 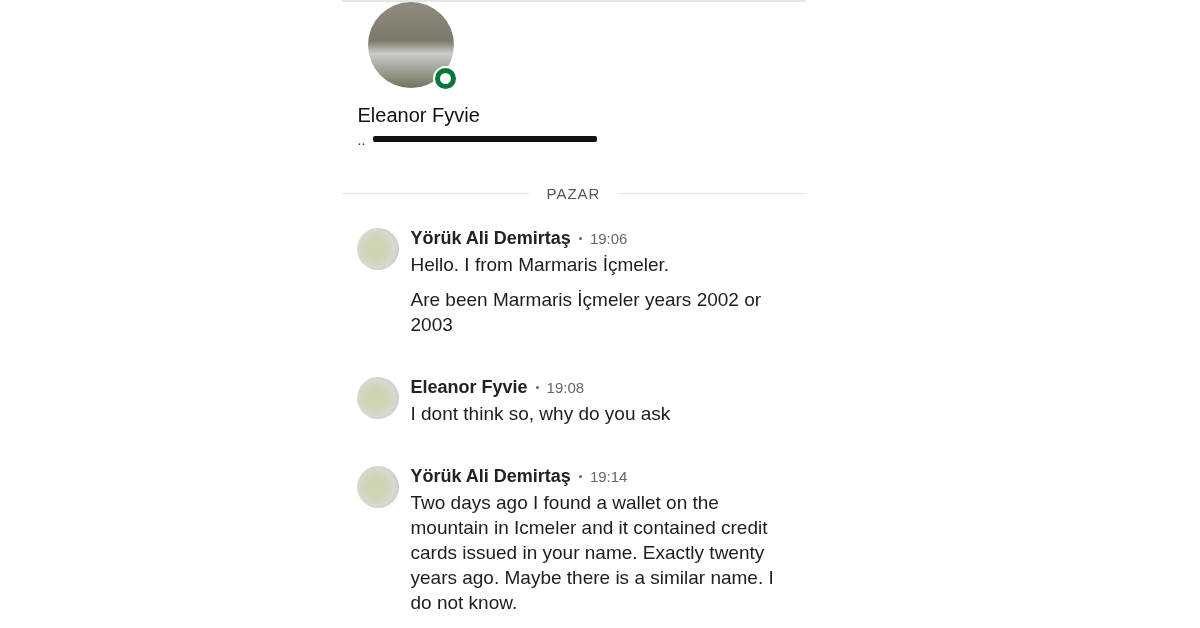 What do you see at coordinates (592, 553) in the screenshot?
I see `message-text: Two days ago I found a wallet on the mountain in Icmeler and it contained credit cards issued in your name. Exactly twenty years ago. Maybe there is a similar name. I do not know.` at bounding box center [592, 553].